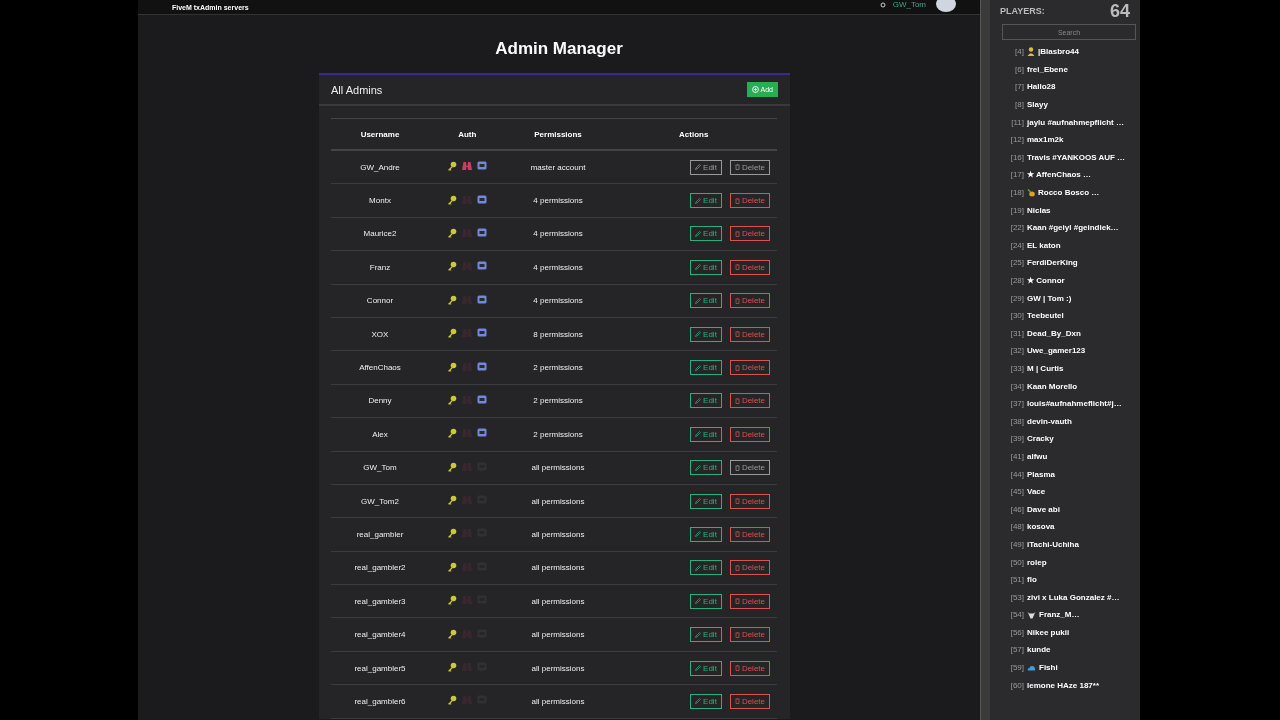 The width and height of the screenshot is (1280, 720). What do you see at coordinates (1056, 351) in the screenshot?
I see `player-name: Uwe_gamer123` at bounding box center [1056, 351].